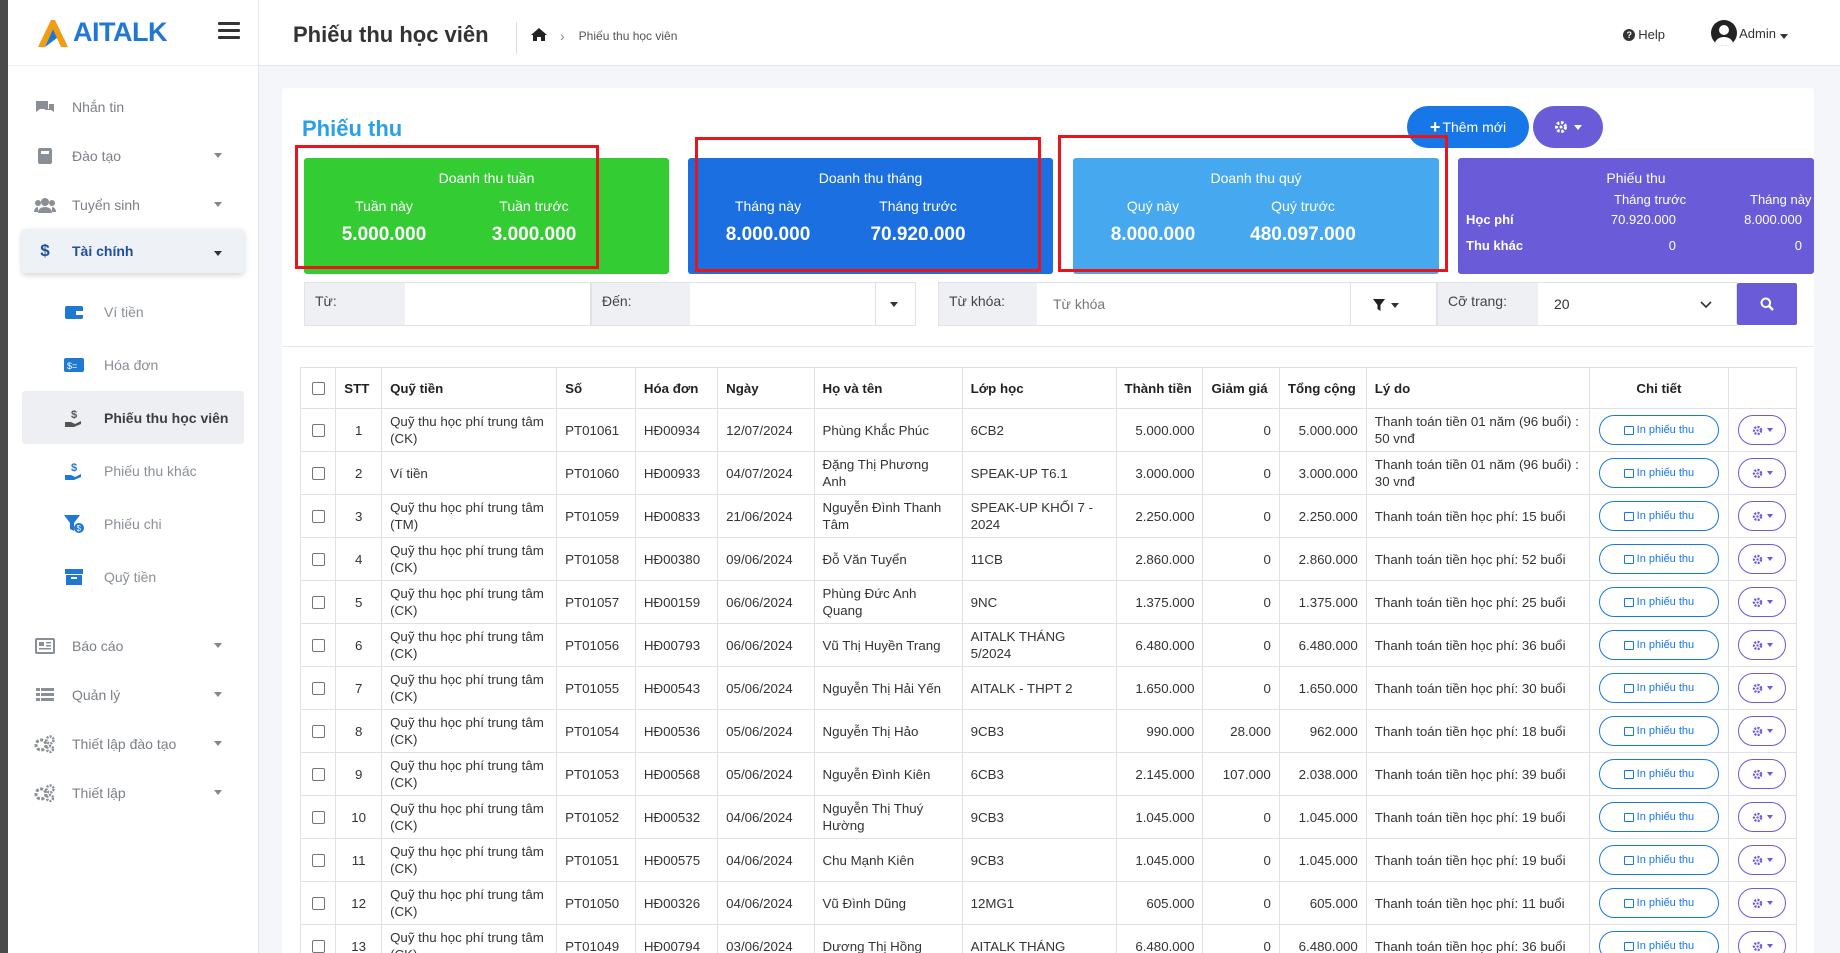  Describe the element at coordinates (1749, 33) in the screenshot. I see `user-menu: Admin` at that location.